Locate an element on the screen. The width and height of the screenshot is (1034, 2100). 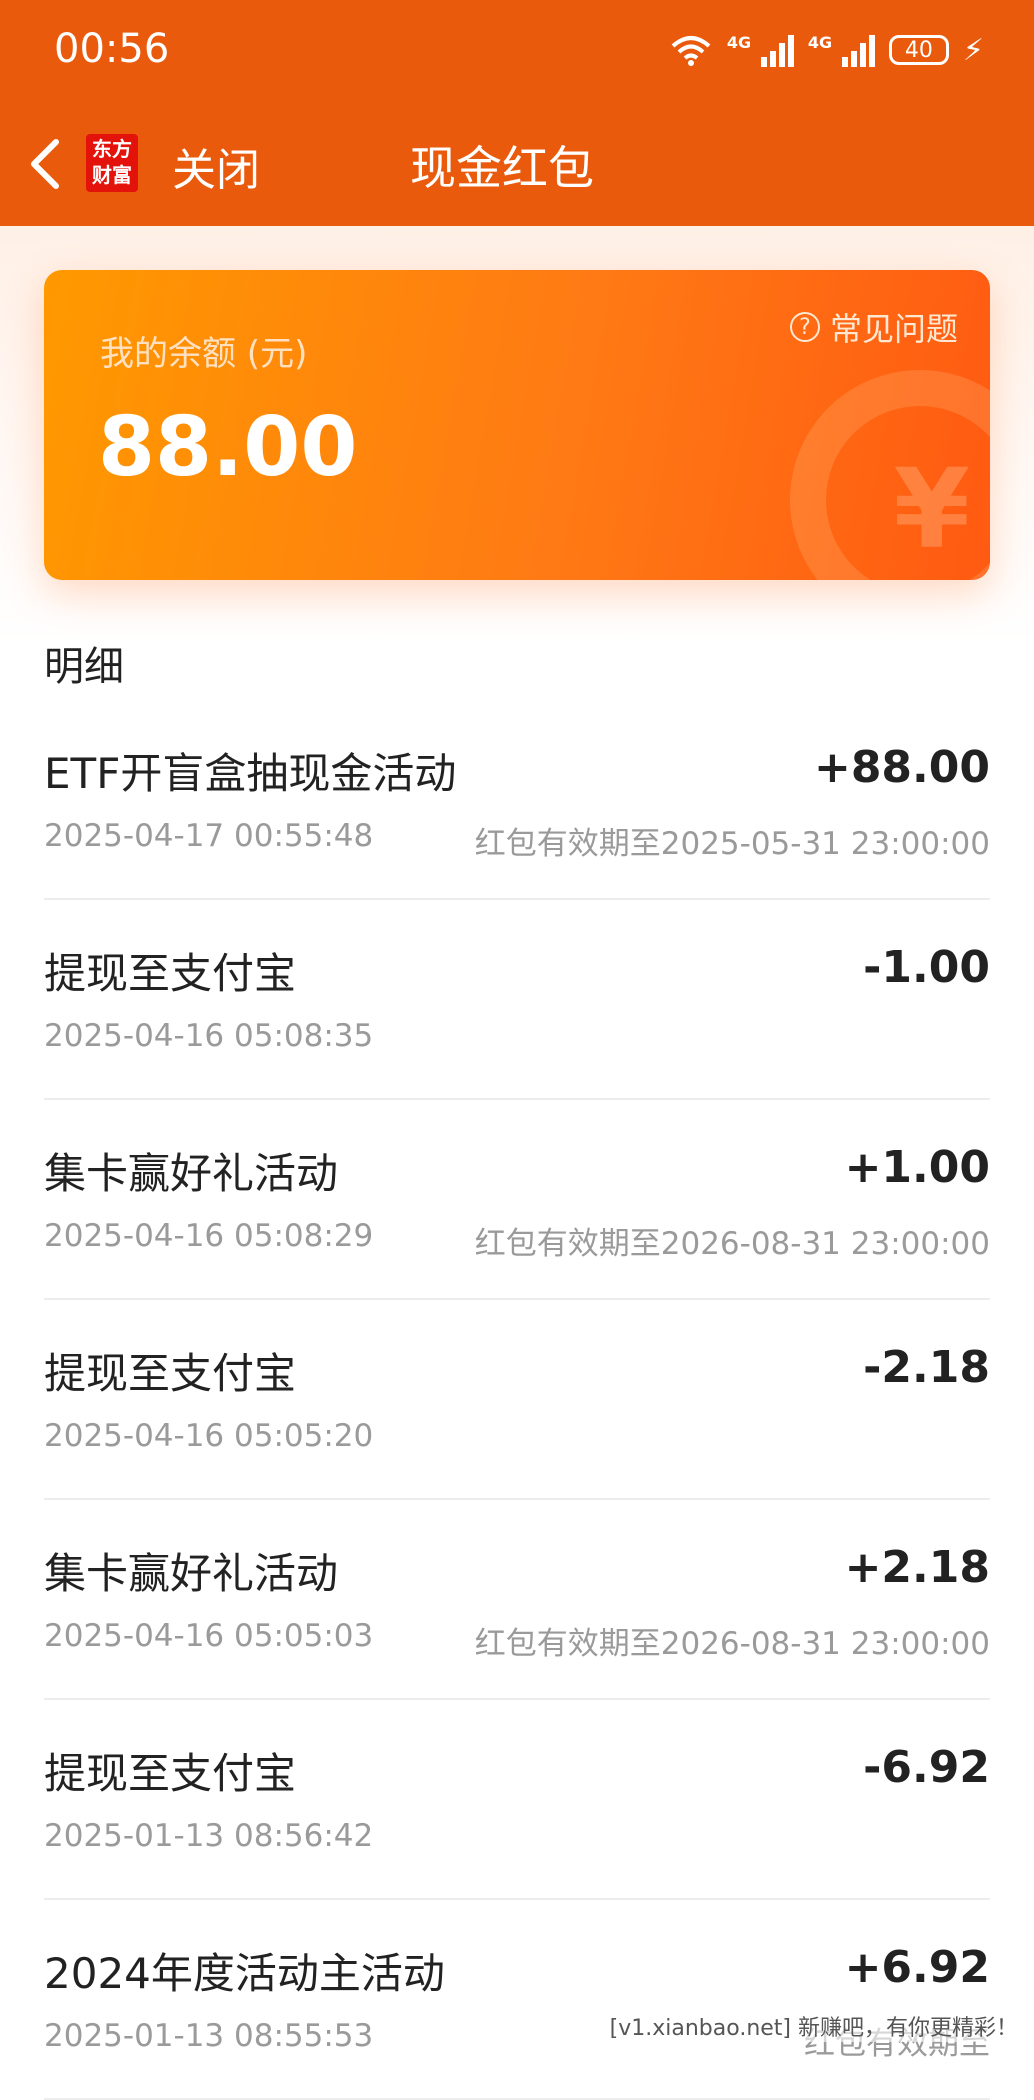
charging-bolt-icon: ⚡ is located at coordinates (973, 50).